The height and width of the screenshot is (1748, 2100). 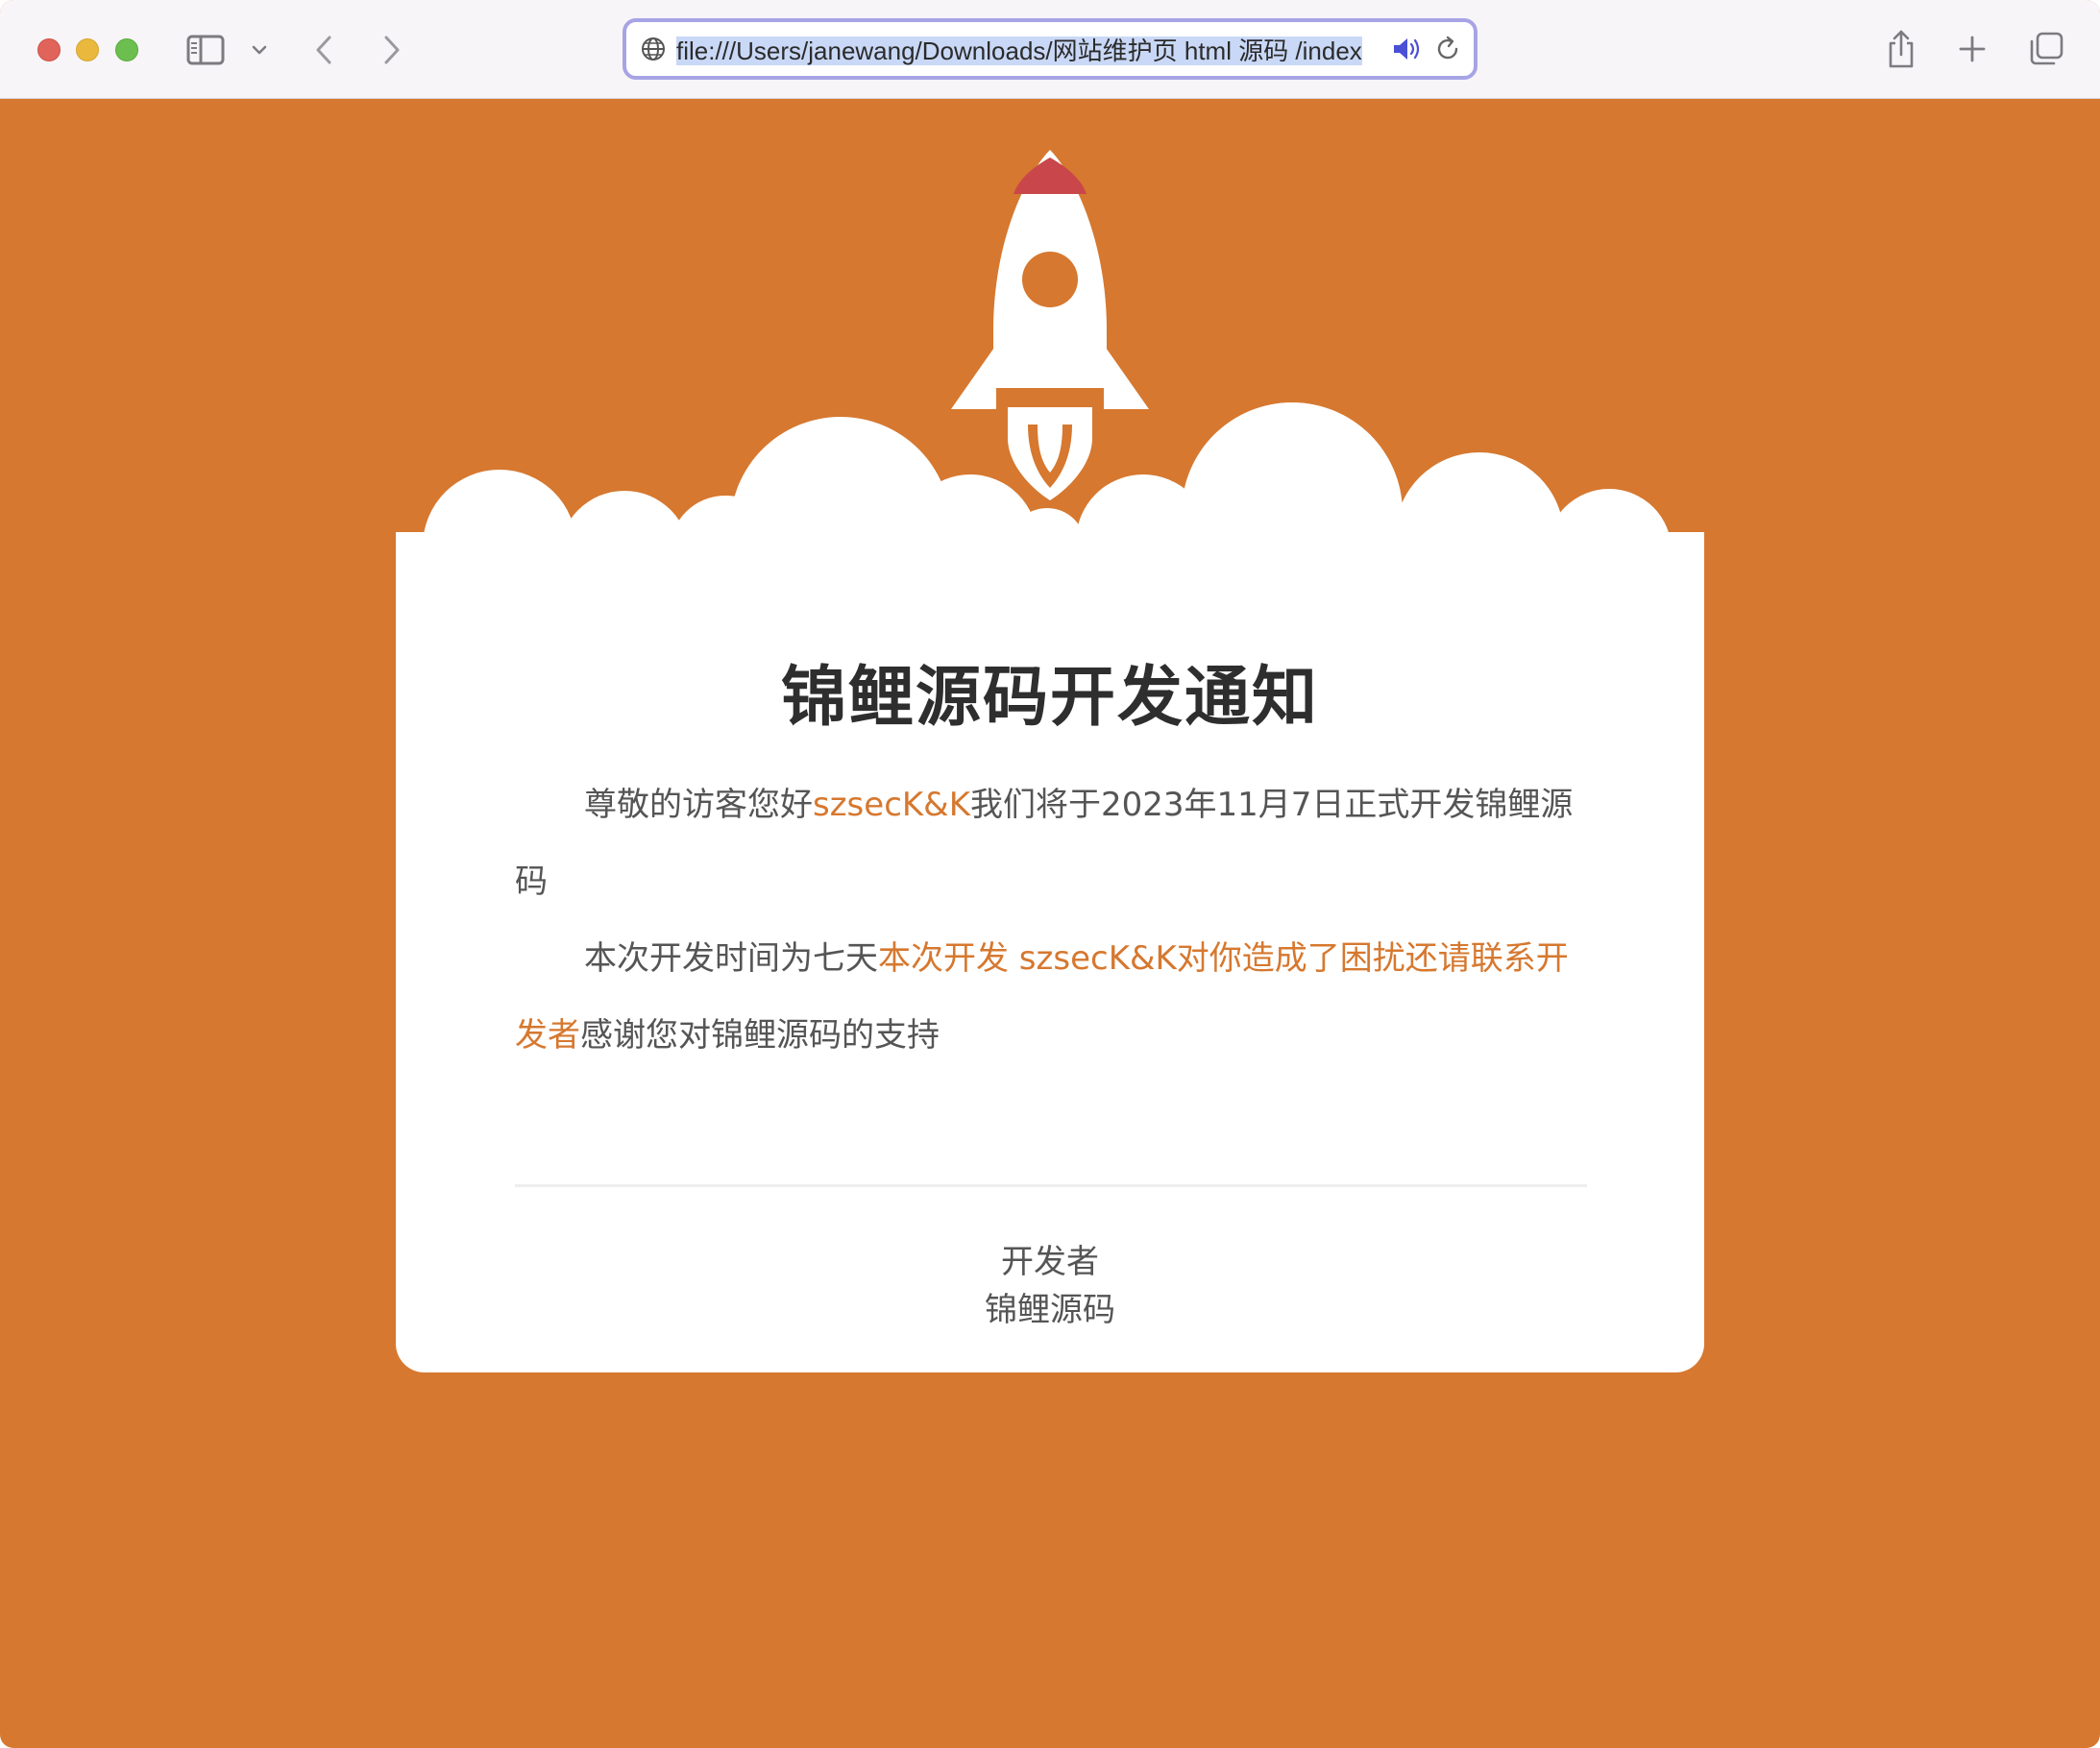 I want to click on forward-arrow-icon, so click(x=392, y=50).